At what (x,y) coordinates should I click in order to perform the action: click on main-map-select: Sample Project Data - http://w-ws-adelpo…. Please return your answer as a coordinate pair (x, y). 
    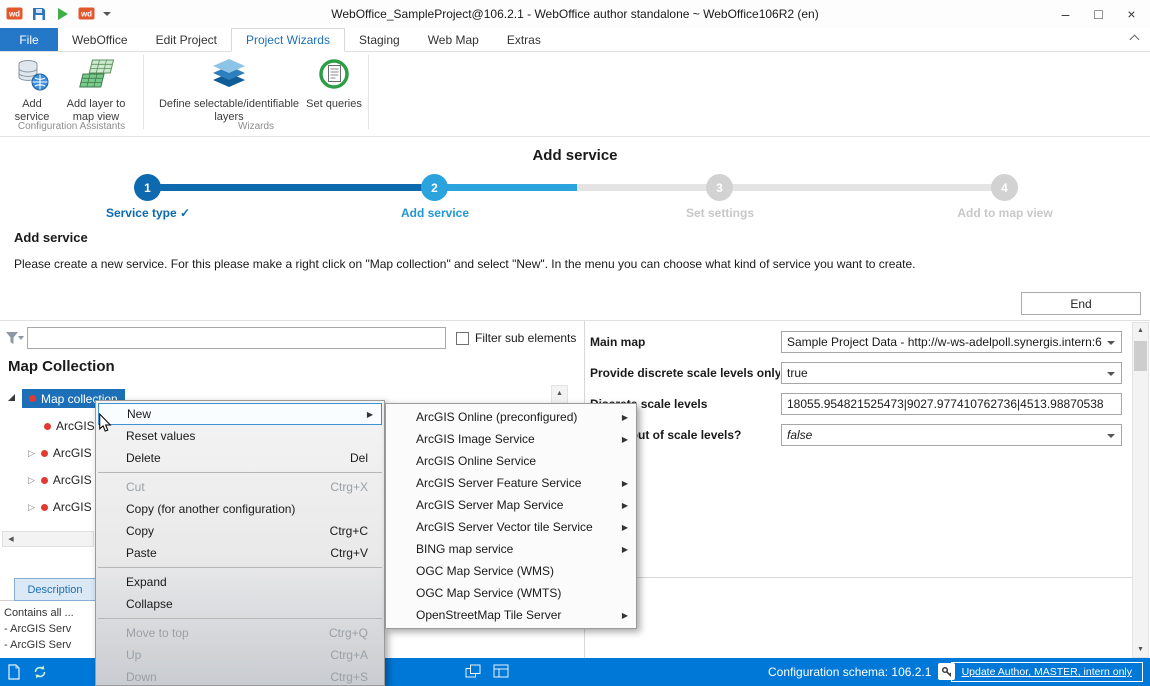
    Looking at the image, I should click on (951, 342).